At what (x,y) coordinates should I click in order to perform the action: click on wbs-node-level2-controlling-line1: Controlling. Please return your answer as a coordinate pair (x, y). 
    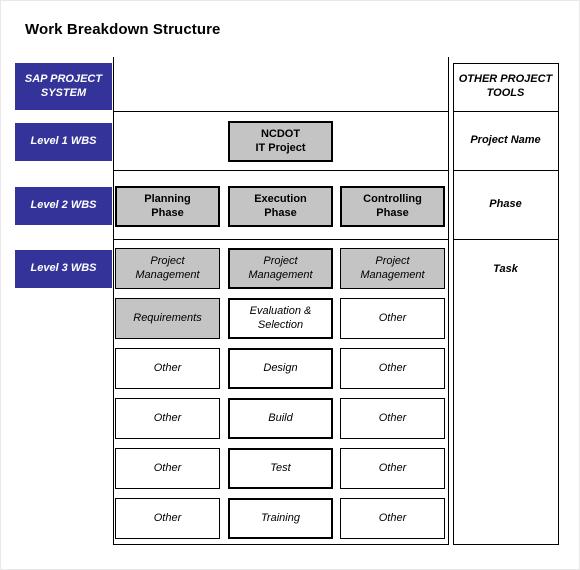
    Looking at the image, I should click on (392, 198).